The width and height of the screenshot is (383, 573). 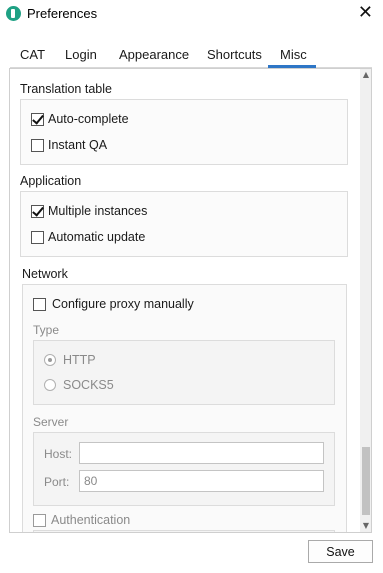 What do you see at coordinates (184, 372) in the screenshot?
I see `proxy-type-group: HTTP SOCKS5` at bounding box center [184, 372].